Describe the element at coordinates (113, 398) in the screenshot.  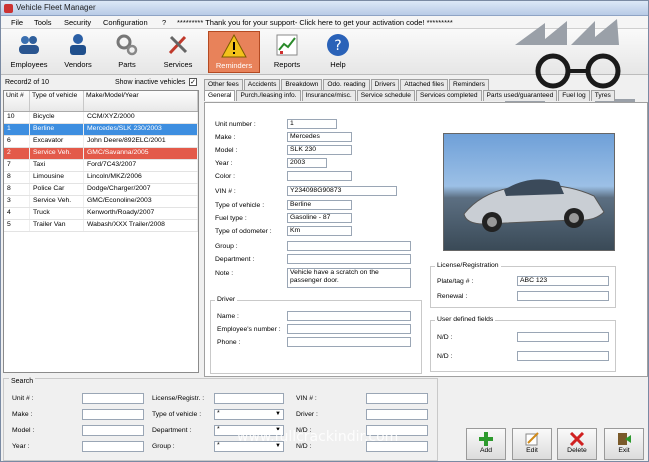
I see `search-unit-input` at that location.